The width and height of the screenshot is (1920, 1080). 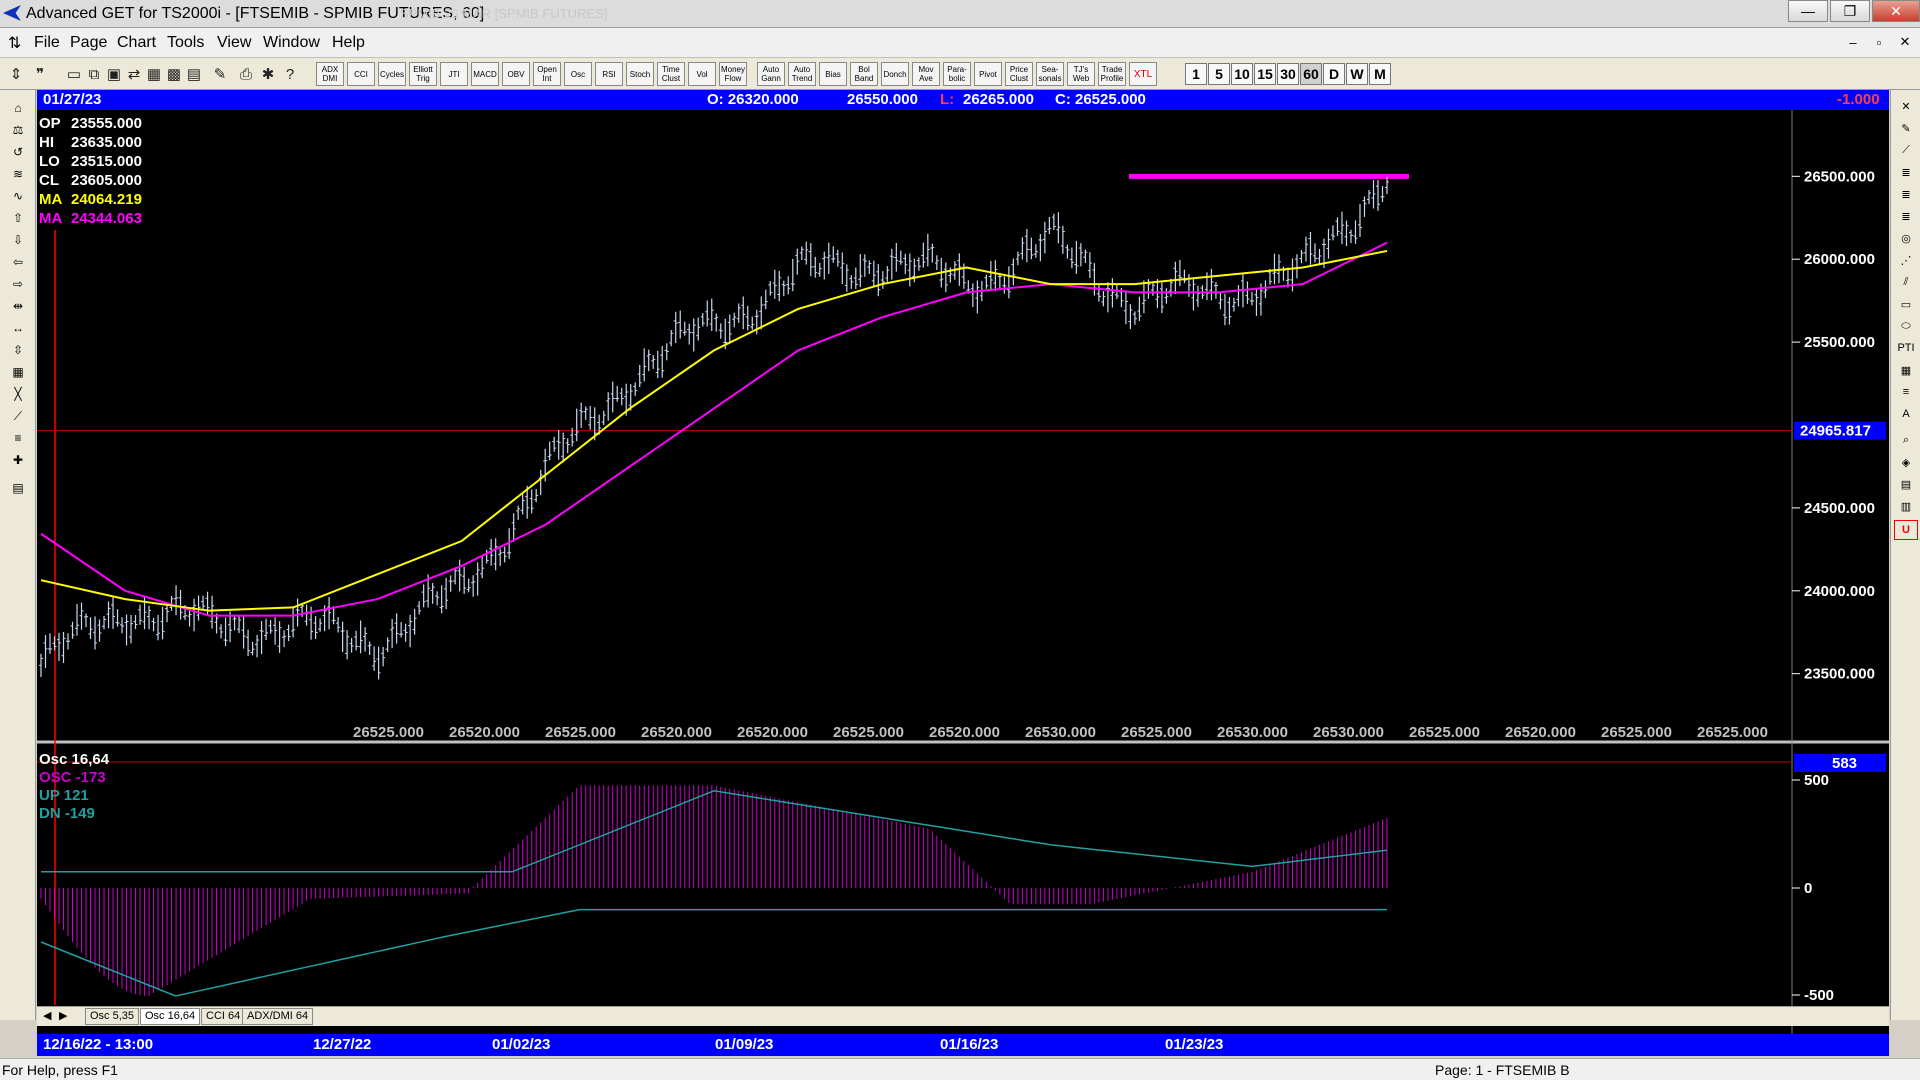 I want to click on timeframe-button: 30, so click(x=1288, y=74).